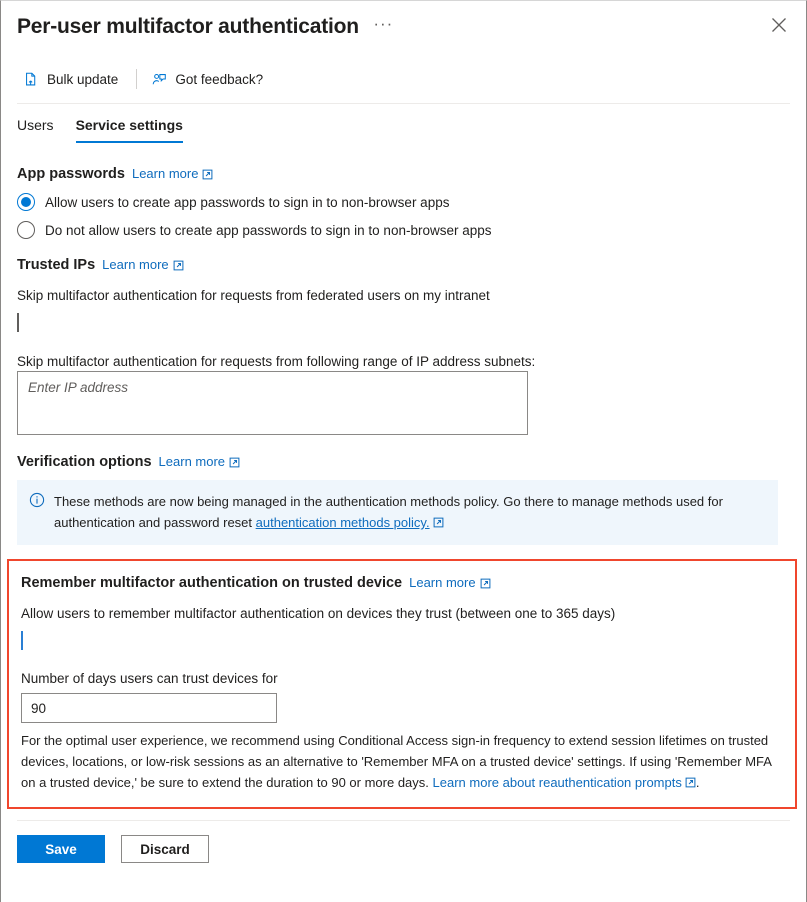 Image resolution: width=807 pixels, height=902 pixels. Describe the element at coordinates (149, 708) in the screenshot. I see `trust-days-input` at that location.